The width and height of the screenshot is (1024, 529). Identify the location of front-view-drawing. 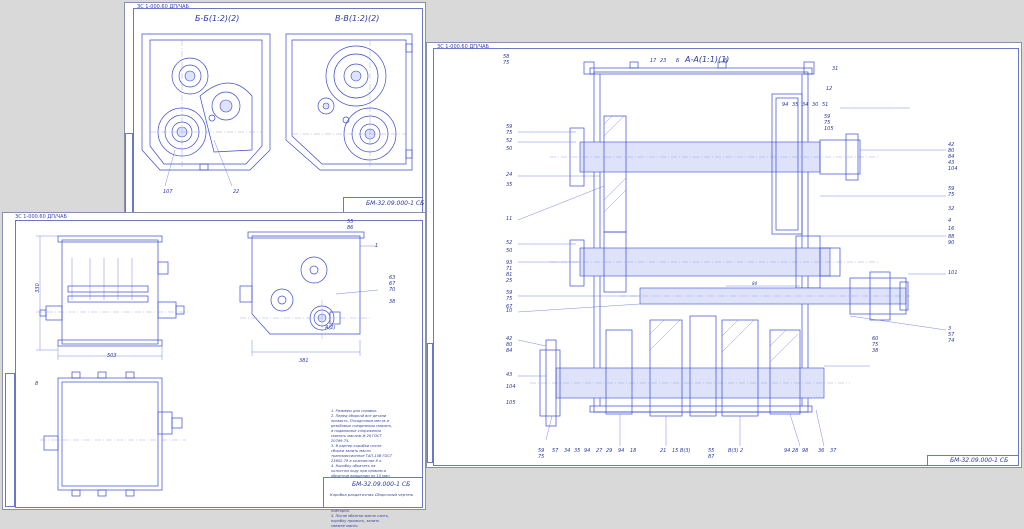
(113, 297).